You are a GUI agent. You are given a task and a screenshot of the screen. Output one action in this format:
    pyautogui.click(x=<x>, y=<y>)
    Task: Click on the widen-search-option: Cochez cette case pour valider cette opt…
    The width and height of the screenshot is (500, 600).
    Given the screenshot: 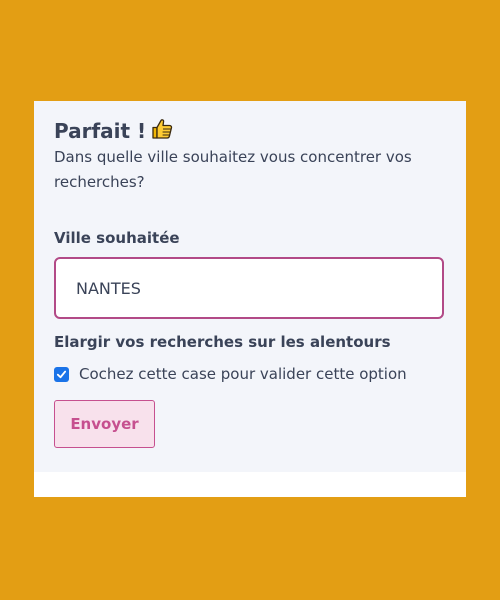 What is the action you would take?
    pyautogui.click(x=230, y=374)
    